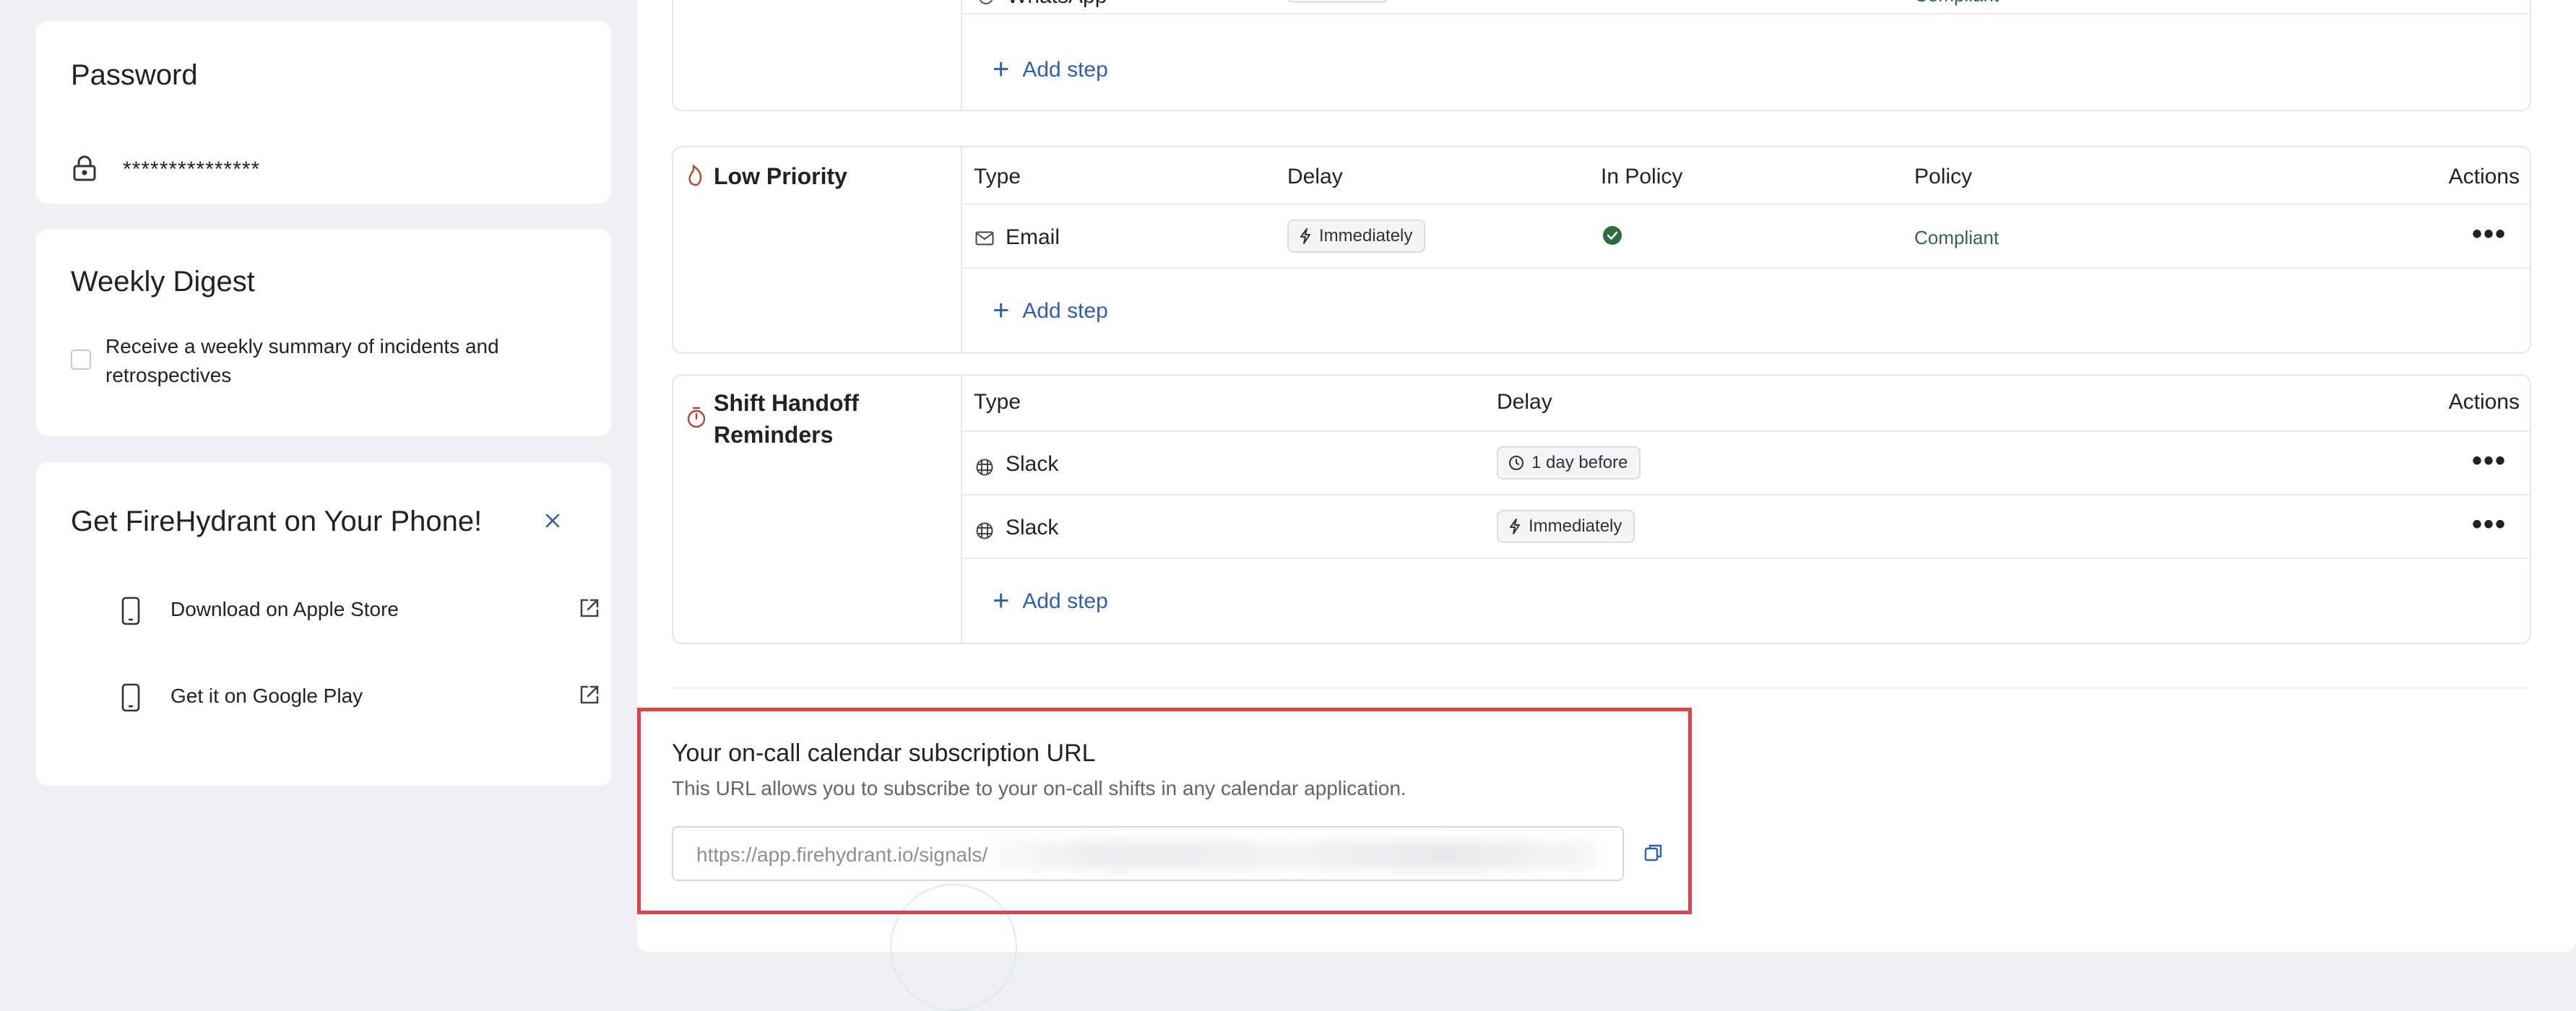  Describe the element at coordinates (1957, 238) in the screenshot. I see `policy-status: Compliant` at that location.